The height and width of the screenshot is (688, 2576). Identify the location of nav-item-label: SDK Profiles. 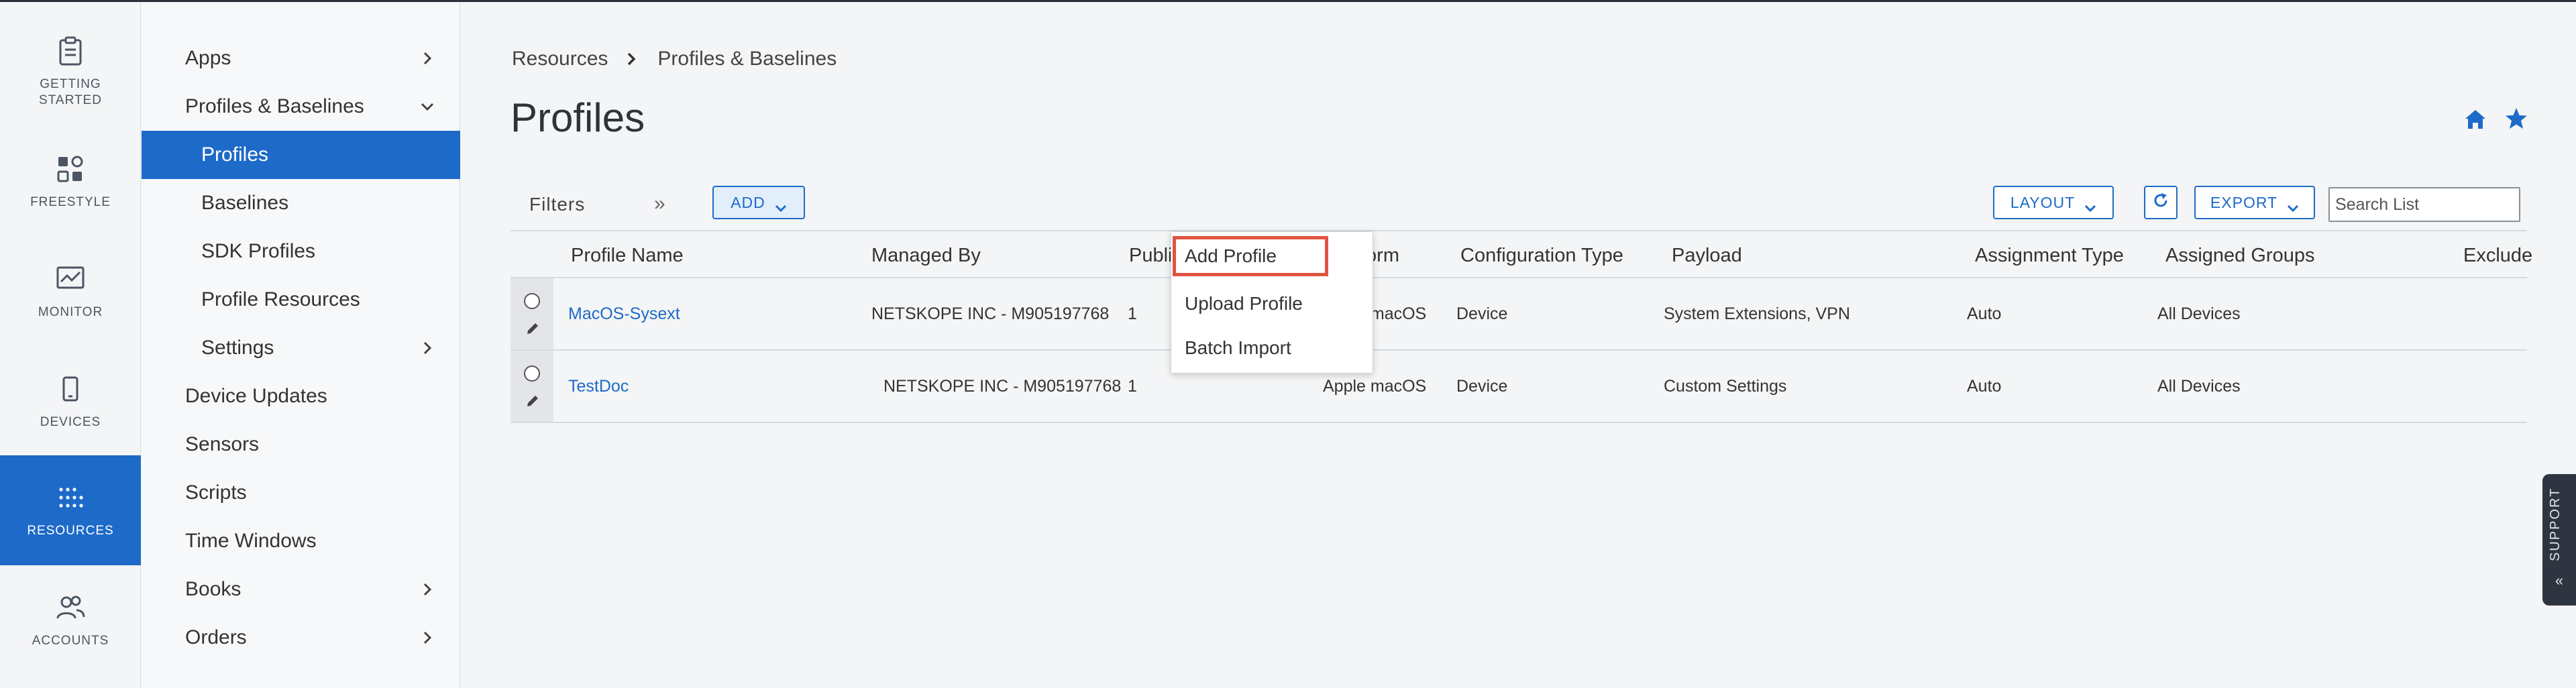
(258, 251).